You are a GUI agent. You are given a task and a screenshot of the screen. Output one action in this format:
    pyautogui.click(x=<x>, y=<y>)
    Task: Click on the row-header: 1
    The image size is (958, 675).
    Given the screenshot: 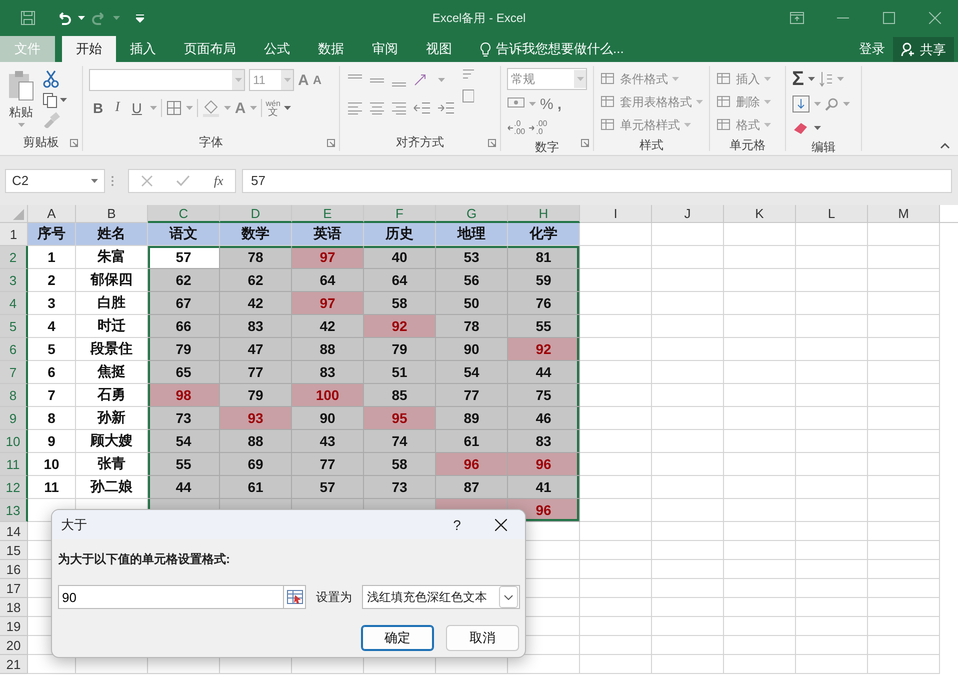 What is the action you would take?
    pyautogui.click(x=14, y=234)
    